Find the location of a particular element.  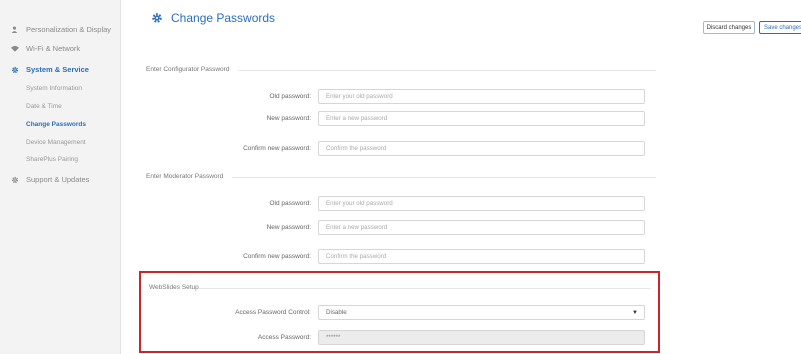

sidebar-item-wifi: Wi-Fi & Network is located at coordinates (45, 48).